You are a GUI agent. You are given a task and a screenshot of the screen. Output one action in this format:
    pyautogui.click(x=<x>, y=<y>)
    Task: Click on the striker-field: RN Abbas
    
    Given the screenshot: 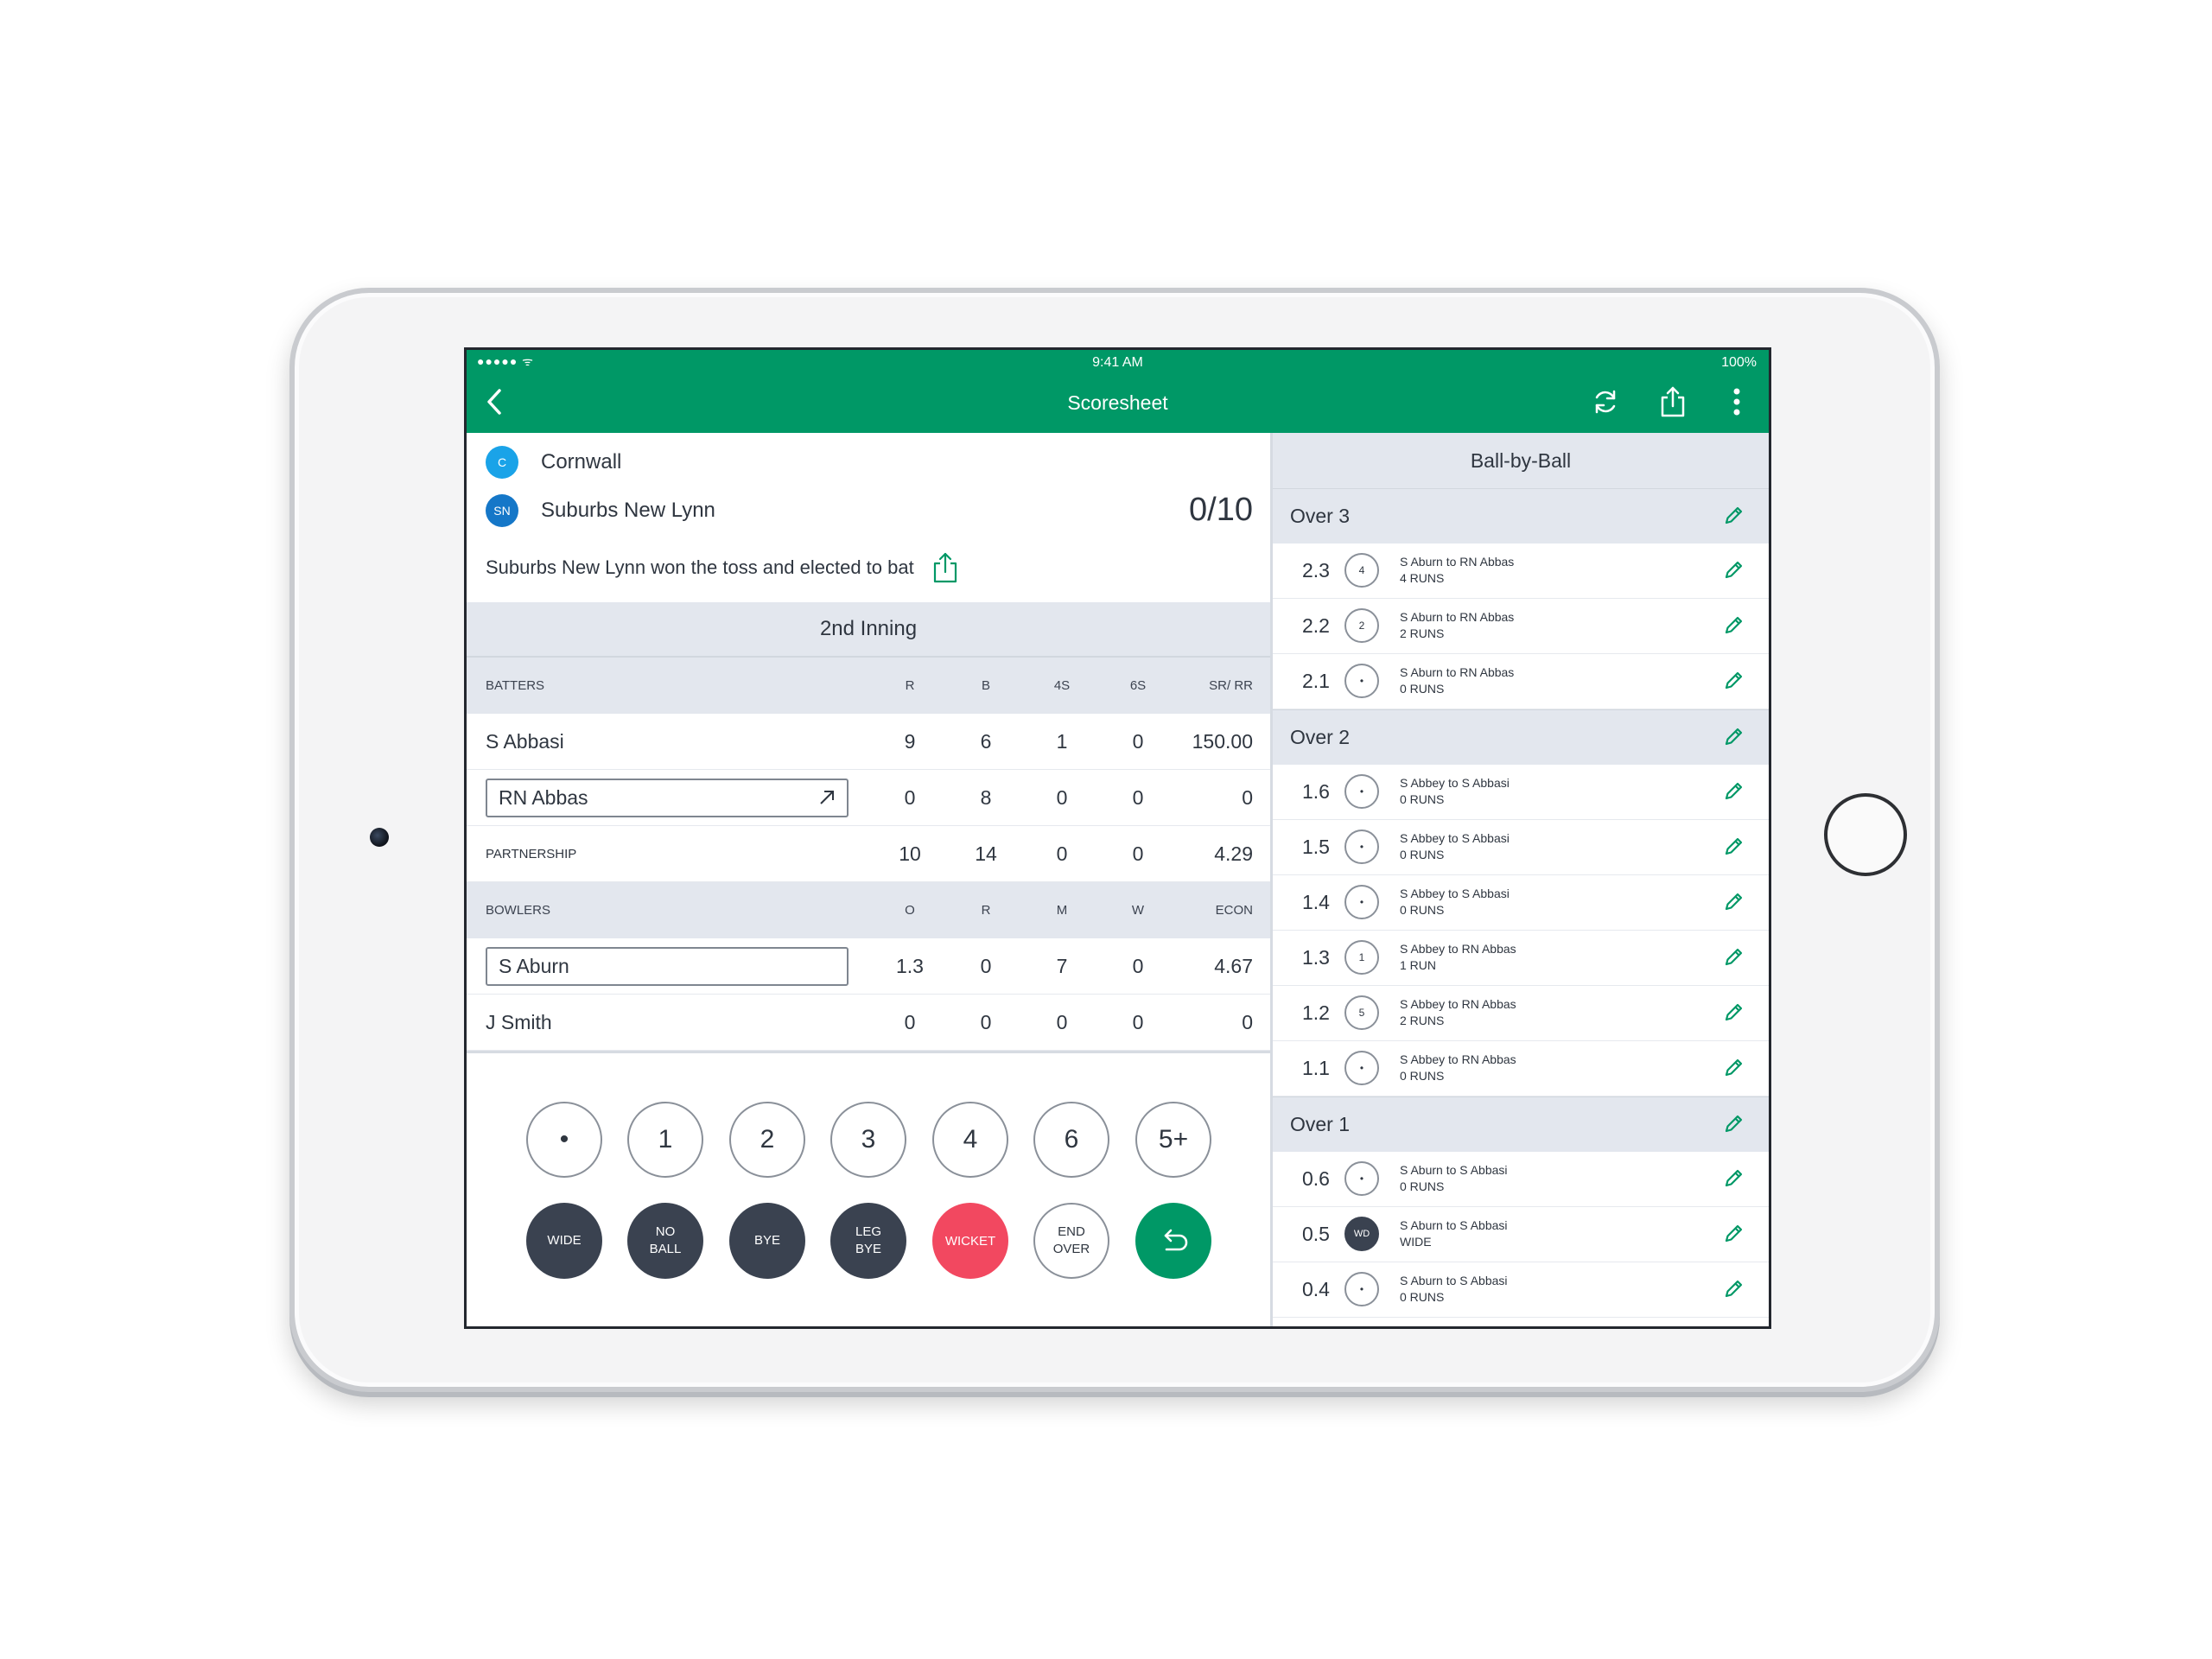 What is the action you would take?
    pyautogui.click(x=667, y=798)
    